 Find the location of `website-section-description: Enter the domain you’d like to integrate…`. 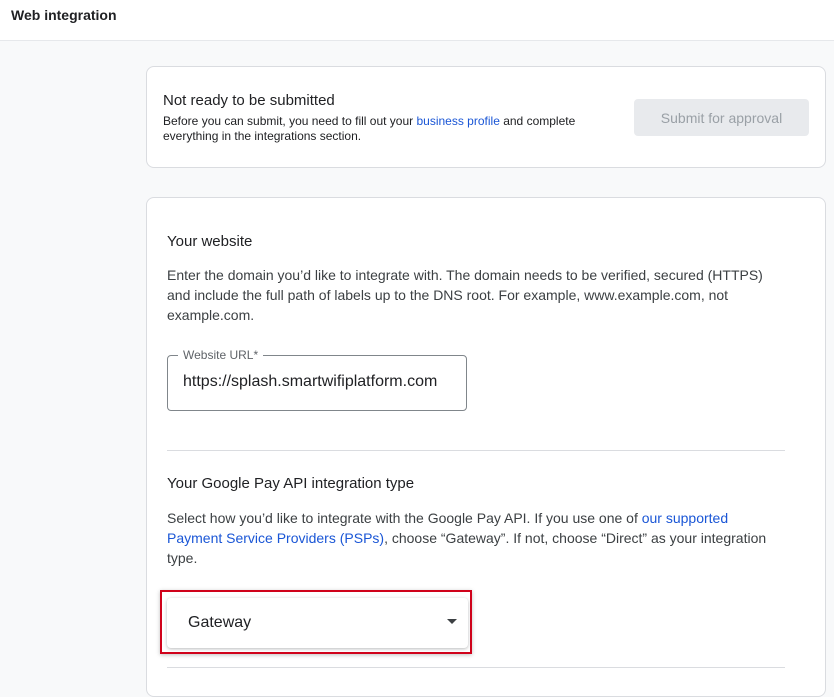

website-section-description: Enter the domain you’d like to integrate… is located at coordinates (465, 295).